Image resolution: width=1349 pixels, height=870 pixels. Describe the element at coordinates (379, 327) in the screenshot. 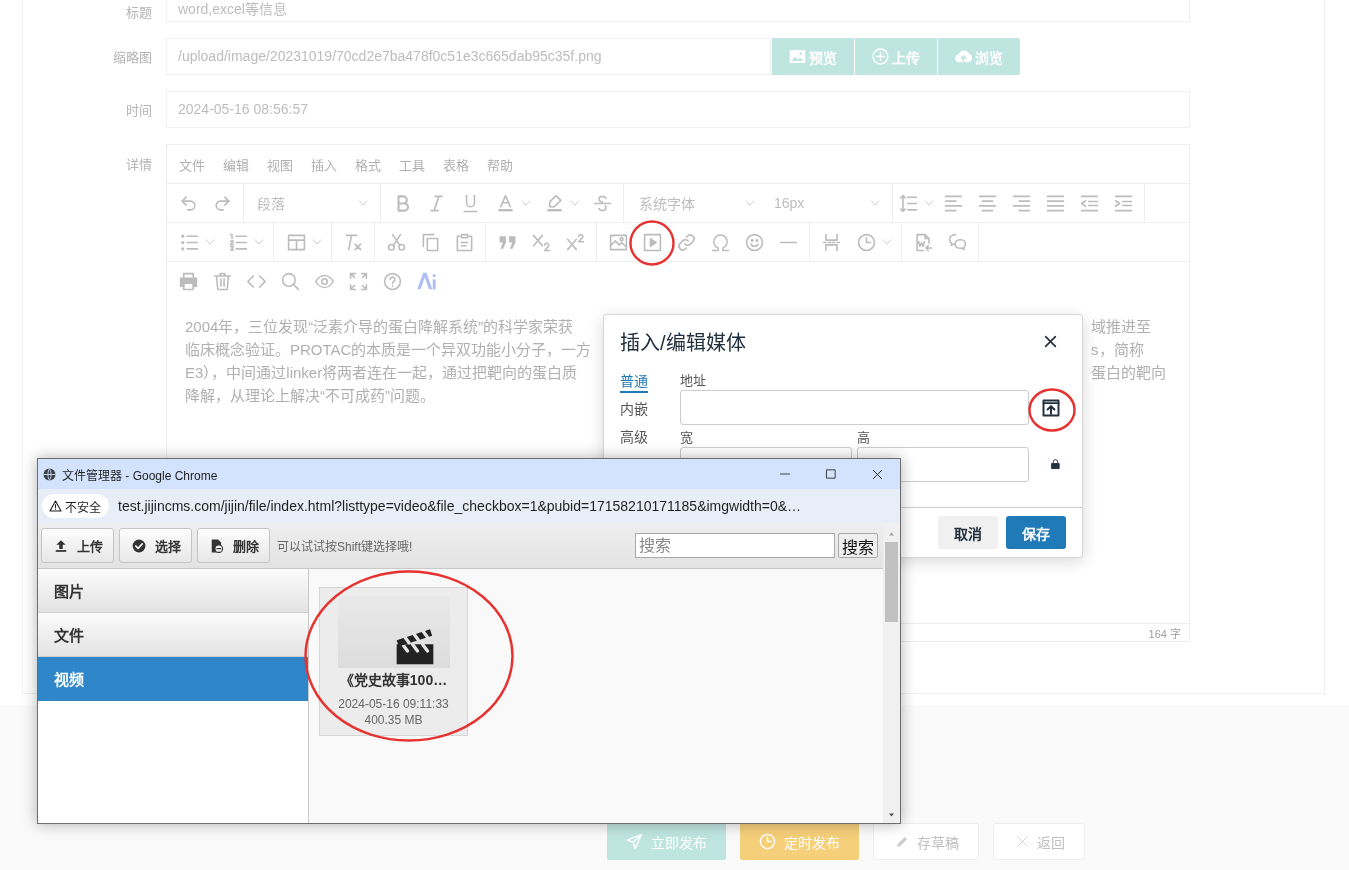

I see `paragraph-text: 2004年，三位发现“泛素介导的蛋白降解系统”的科学家荣获` at that location.